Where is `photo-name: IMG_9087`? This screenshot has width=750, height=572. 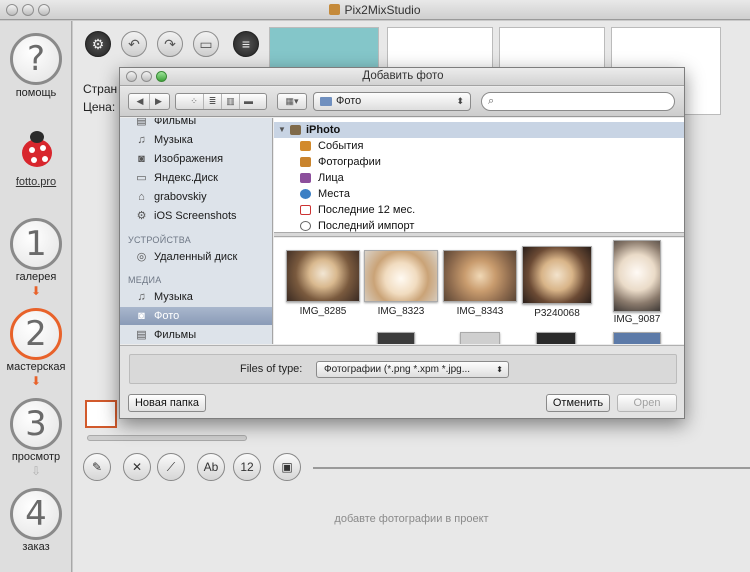 photo-name: IMG_9087 is located at coordinates (637, 319).